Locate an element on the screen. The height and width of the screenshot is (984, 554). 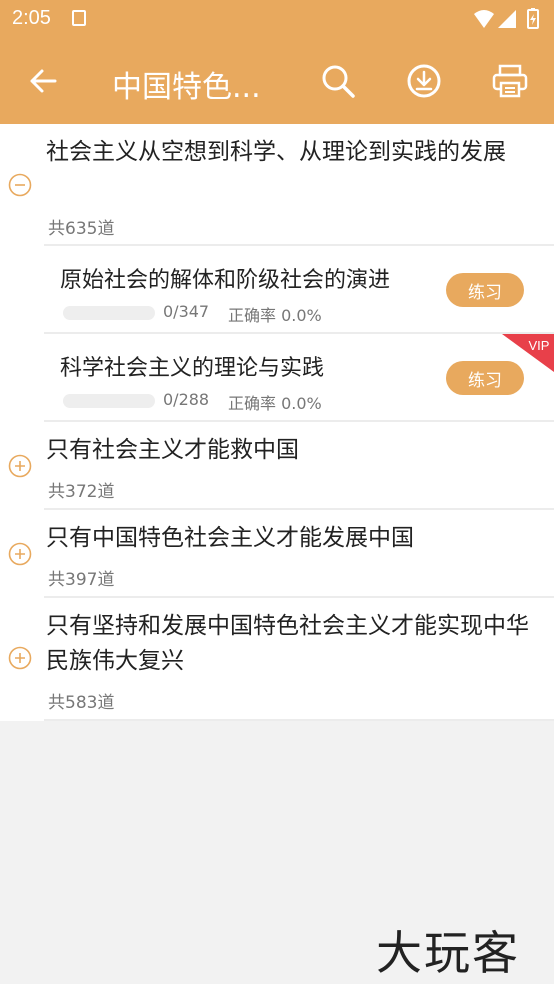
section-item: 科学社会主义的理论与实践 0/288 正确率 0.0% 练习 is located at coordinates (277, 378).